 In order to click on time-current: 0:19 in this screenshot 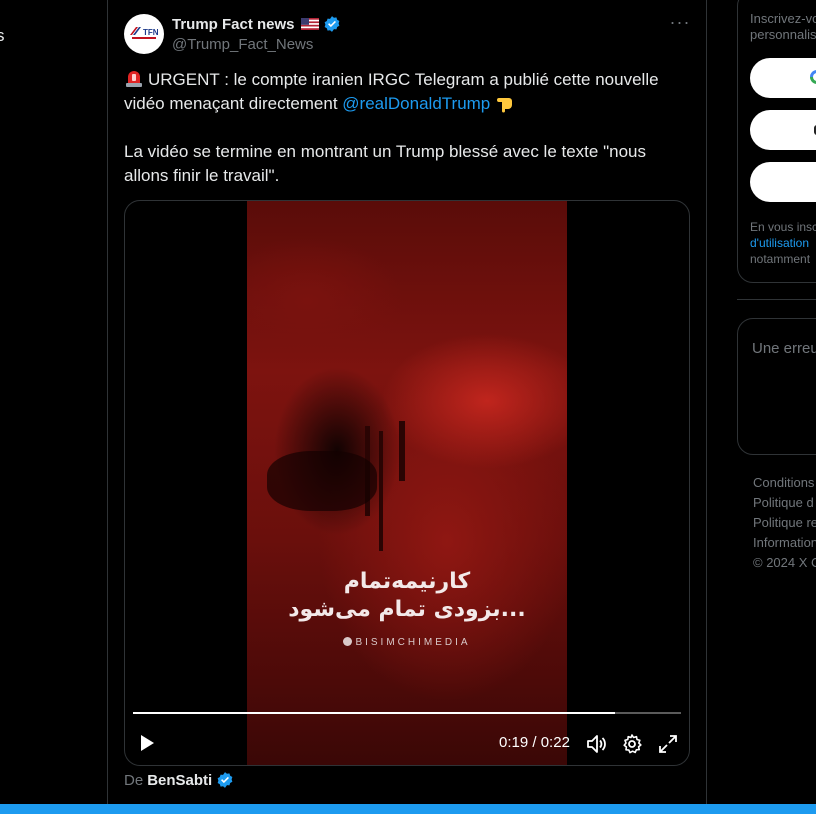, I will do `click(514, 742)`.